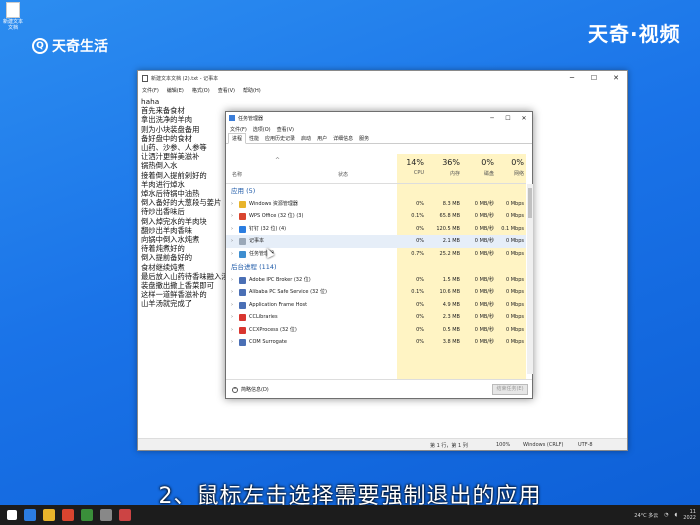  What do you see at coordinates (252, 90) in the screenshot?
I see `menu-help: 帮助(H)` at bounding box center [252, 90].